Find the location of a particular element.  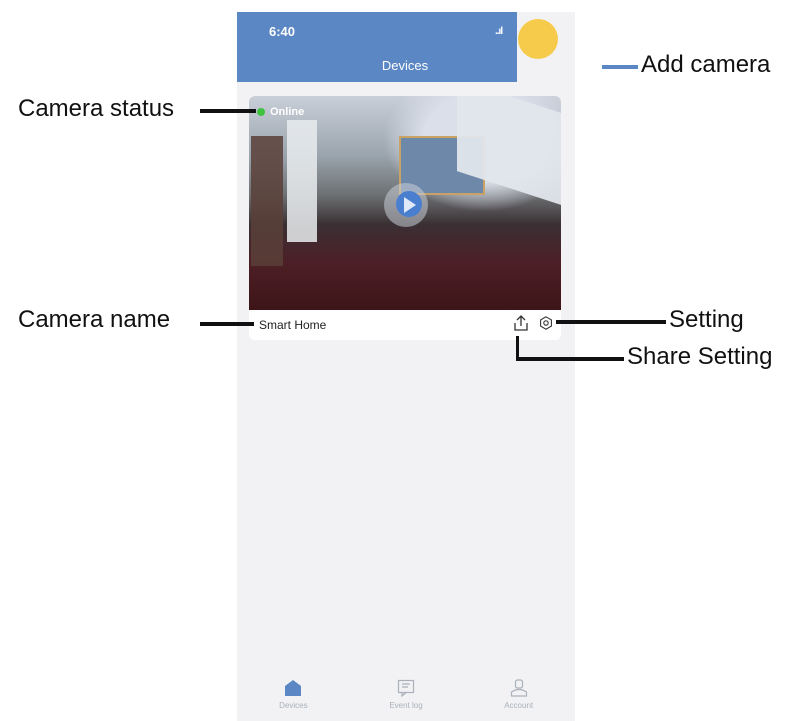

setting-leader is located at coordinates (611, 322).